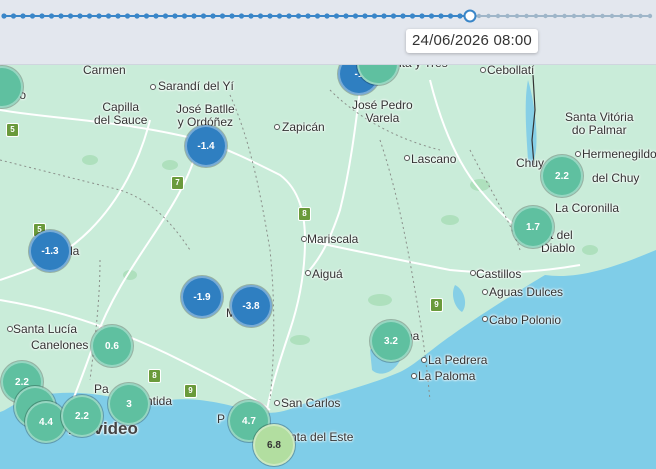 The height and width of the screenshot is (469, 656). Describe the element at coordinates (129, 404) in the screenshot. I see `cluster-marker: 3` at that location.